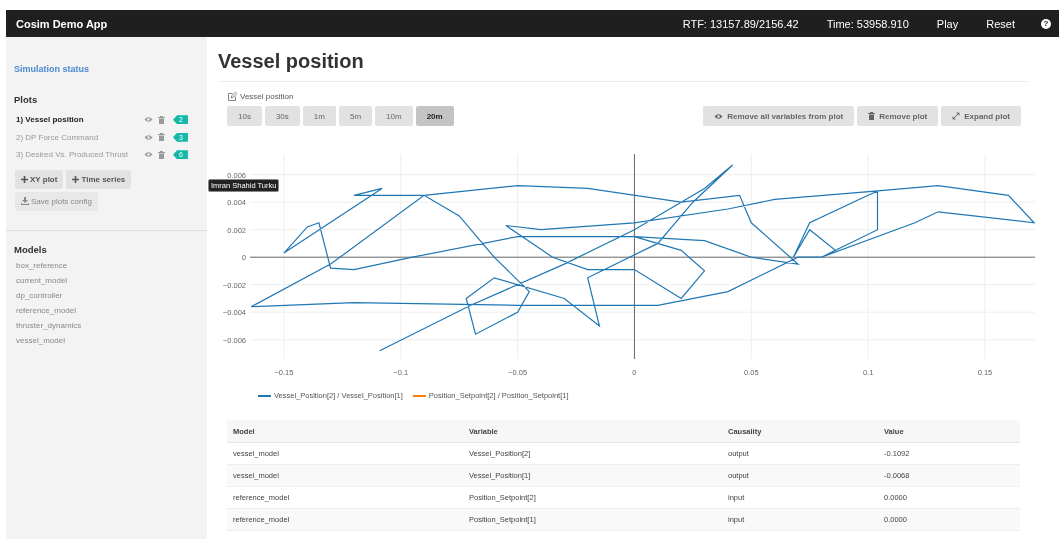  I want to click on model-item: box_reference, so click(106, 268).